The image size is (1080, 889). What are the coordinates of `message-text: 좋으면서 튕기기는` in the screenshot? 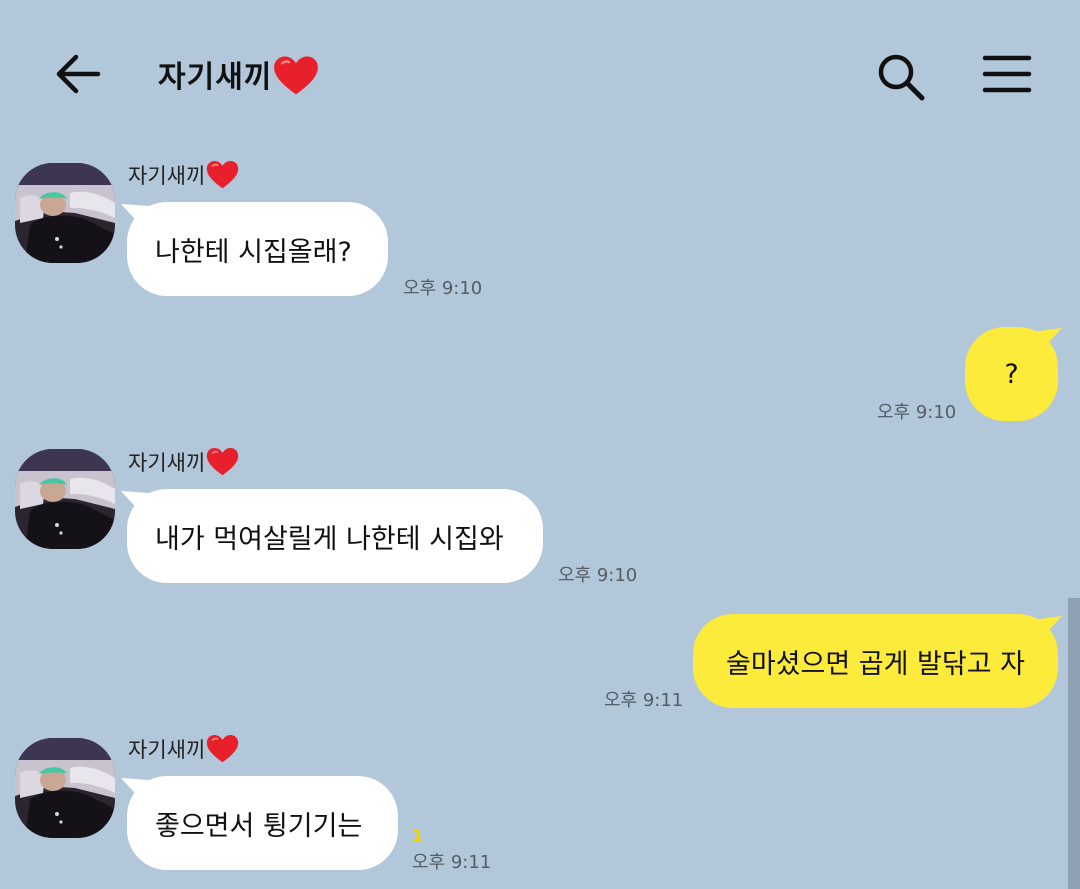 It's located at (259, 826).